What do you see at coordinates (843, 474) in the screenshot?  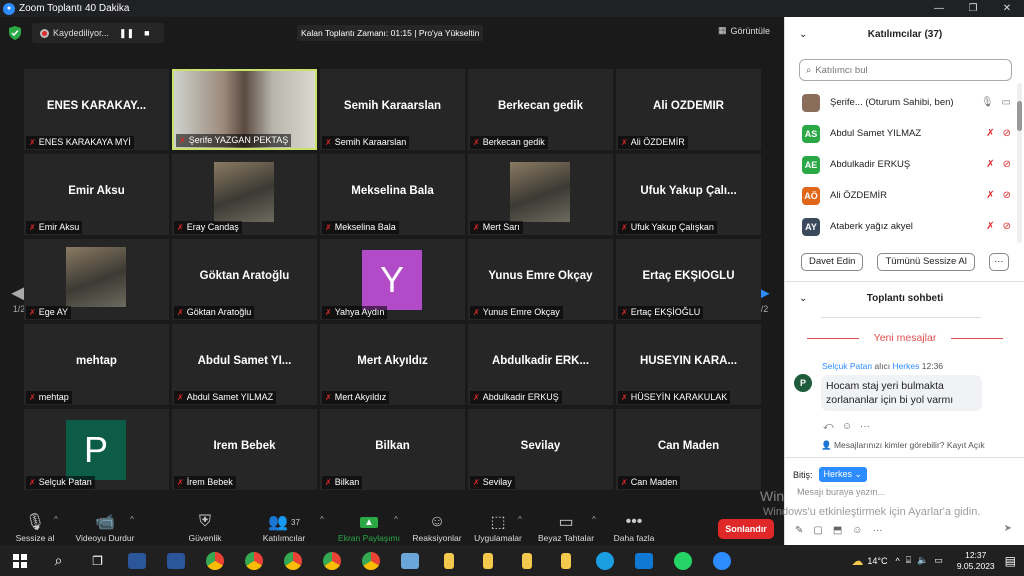 I see `send-to-dropdown: Herkes ⌄` at bounding box center [843, 474].